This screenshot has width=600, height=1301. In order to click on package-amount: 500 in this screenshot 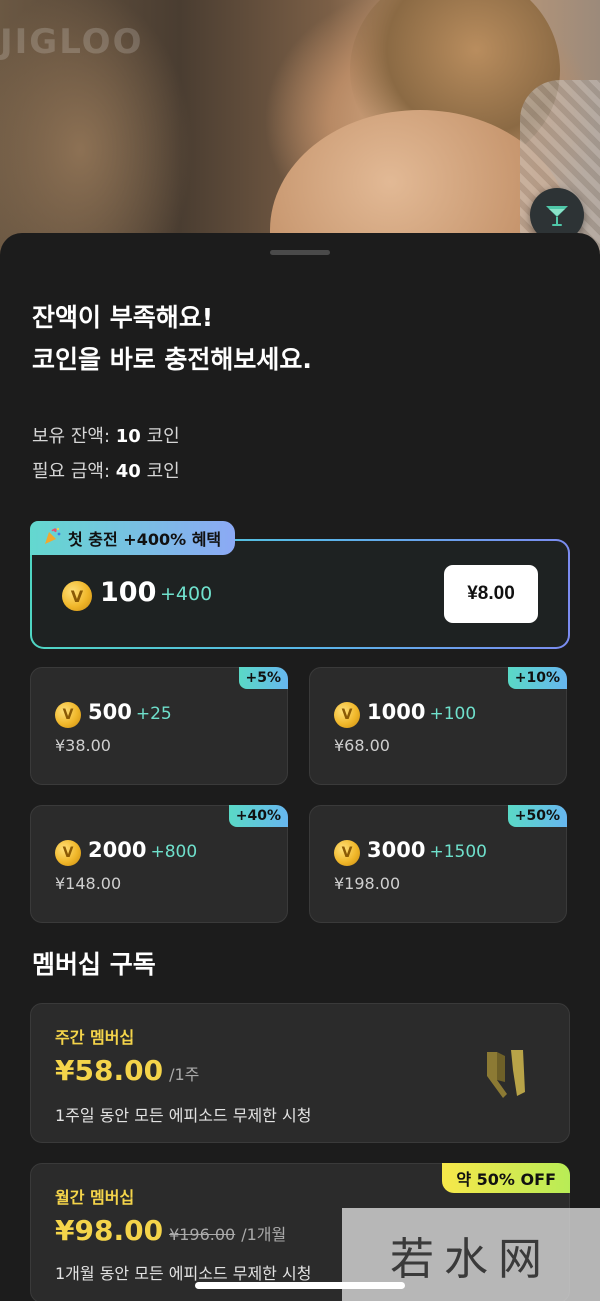, I will do `click(110, 712)`.